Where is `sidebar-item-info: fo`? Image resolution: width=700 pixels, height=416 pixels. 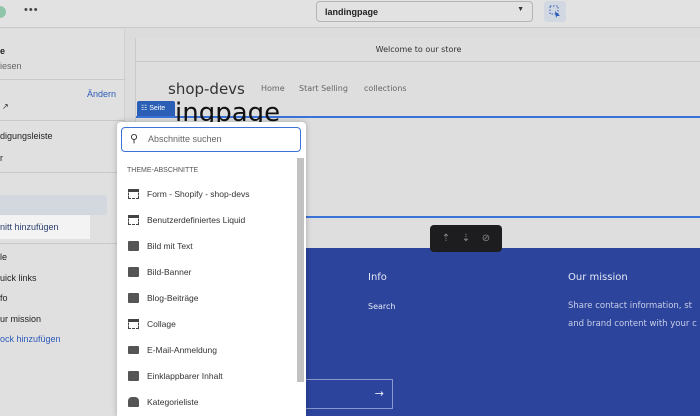
sidebar-item-info: fo is located at coordinates (4, 298).